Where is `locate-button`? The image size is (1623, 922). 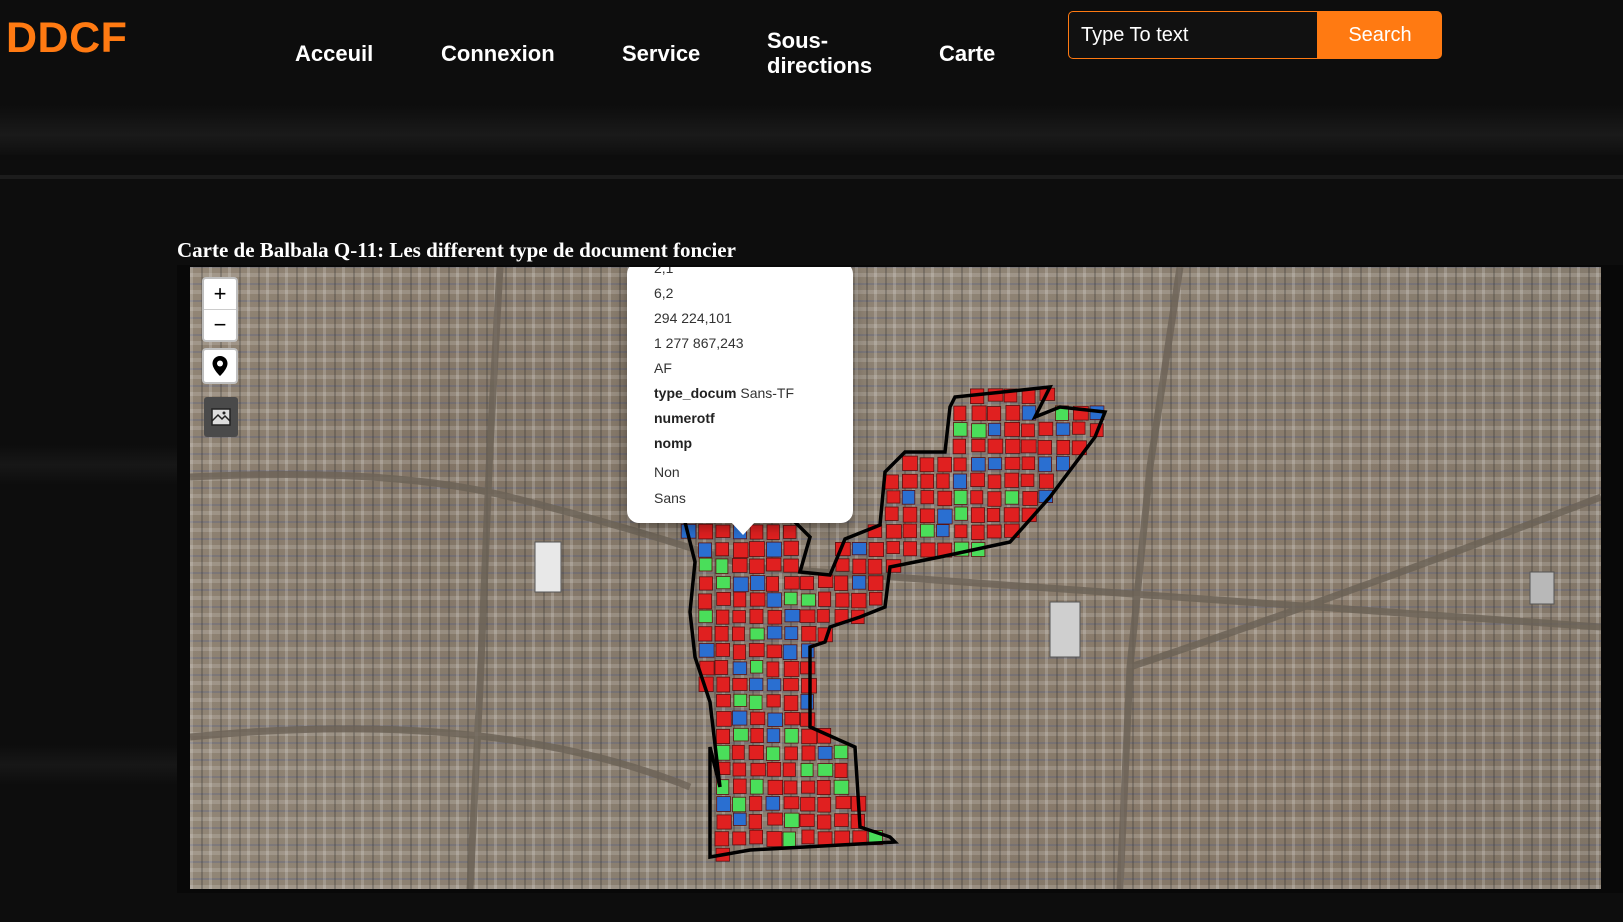
locate-button is located at coordinates (220, 366).